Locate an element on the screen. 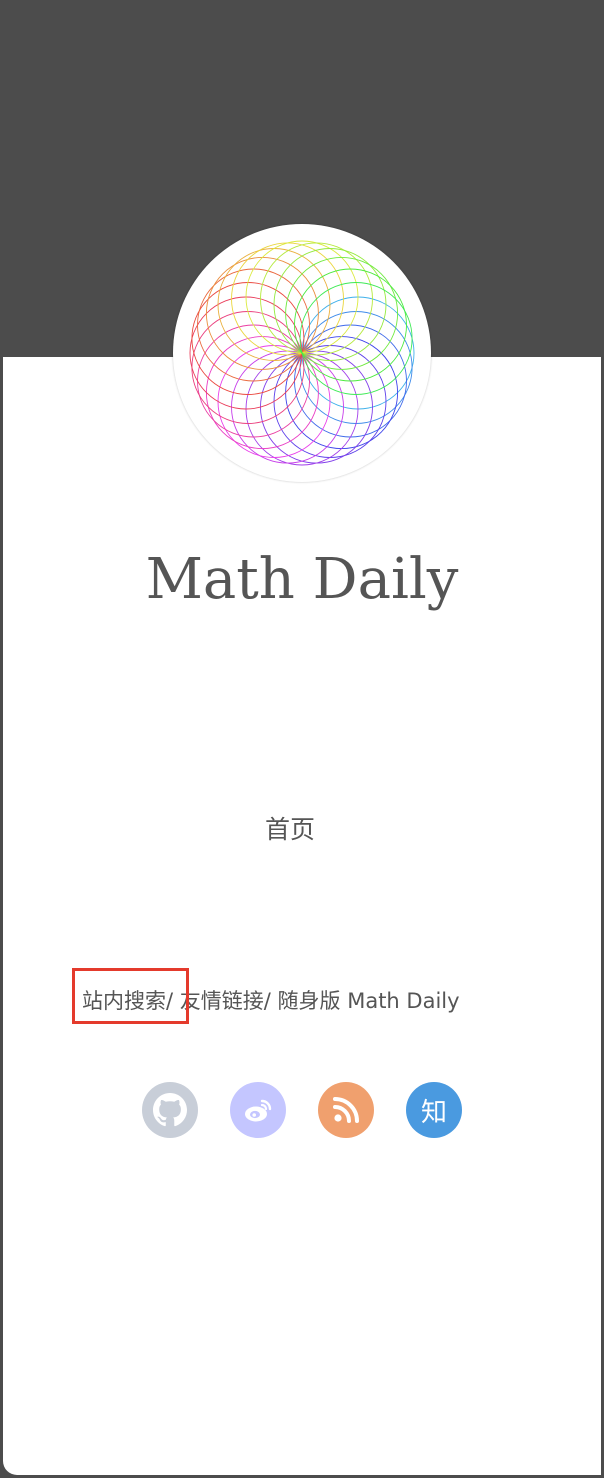 Image resolution: width=604 pixels, height=1478 pixels. weibo-icon is located at coordinates (258, 1110).